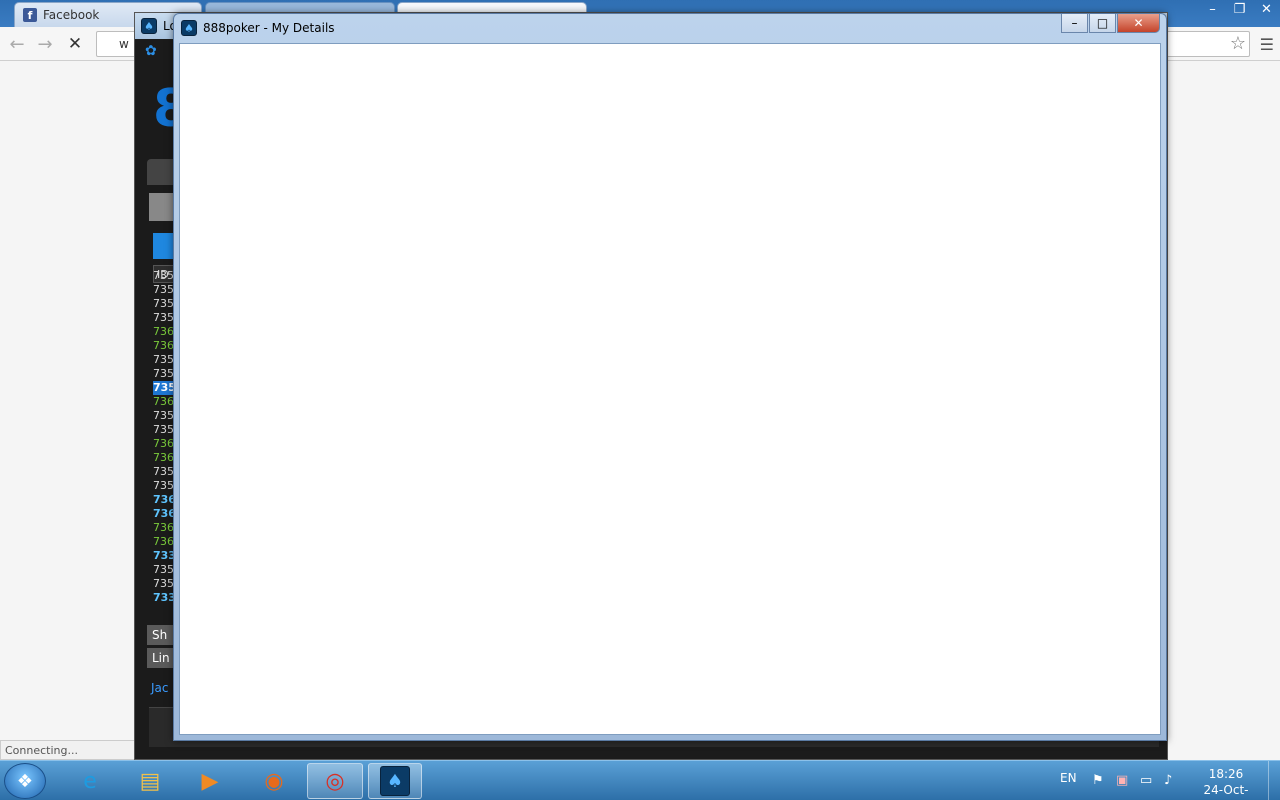 This screenshot has height=800, width=1280. What do you see at coordinates (1098, 780) in the screenshot?
I see `flag-icon: ⚑` at bounding box center [1098, 780].